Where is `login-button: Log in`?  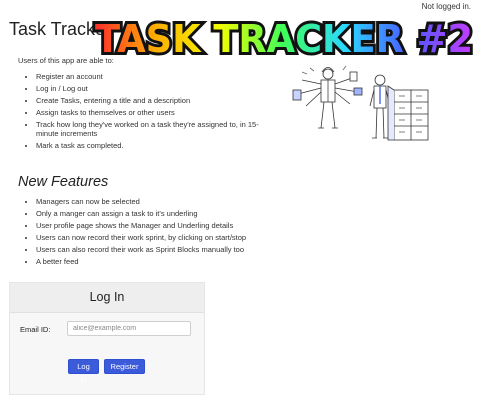 login-button: Log in is located at coordinates (83, 371).